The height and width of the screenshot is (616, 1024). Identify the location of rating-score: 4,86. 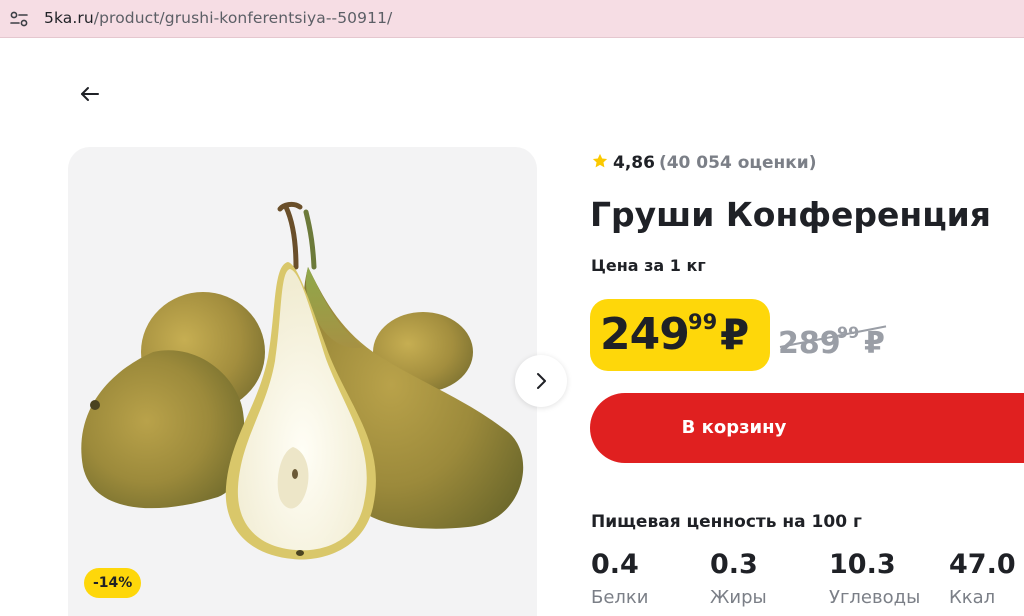
(634, 163).